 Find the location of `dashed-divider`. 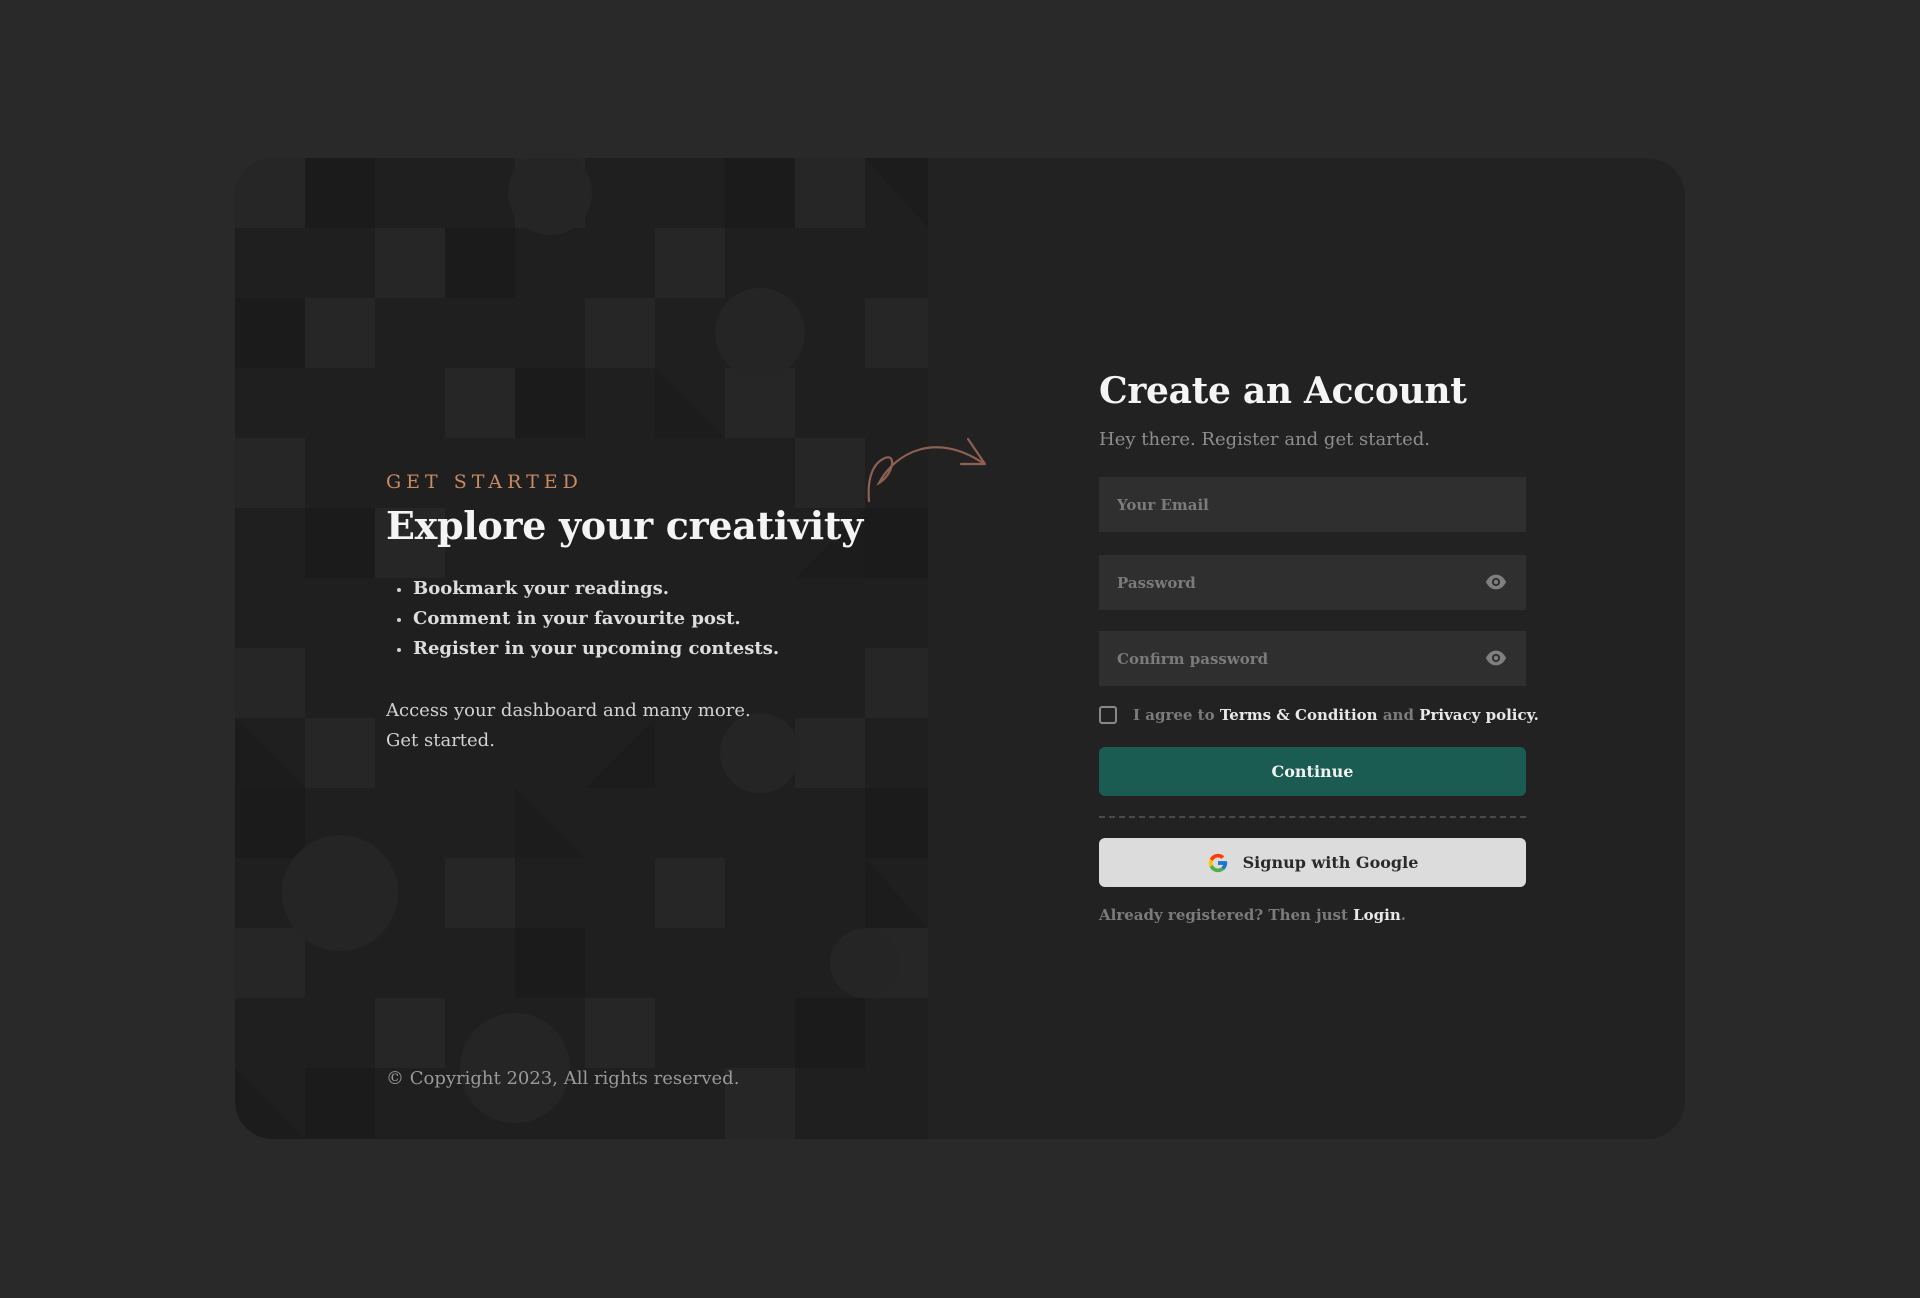

dashed-divider is located at coordinates (1312, 817).